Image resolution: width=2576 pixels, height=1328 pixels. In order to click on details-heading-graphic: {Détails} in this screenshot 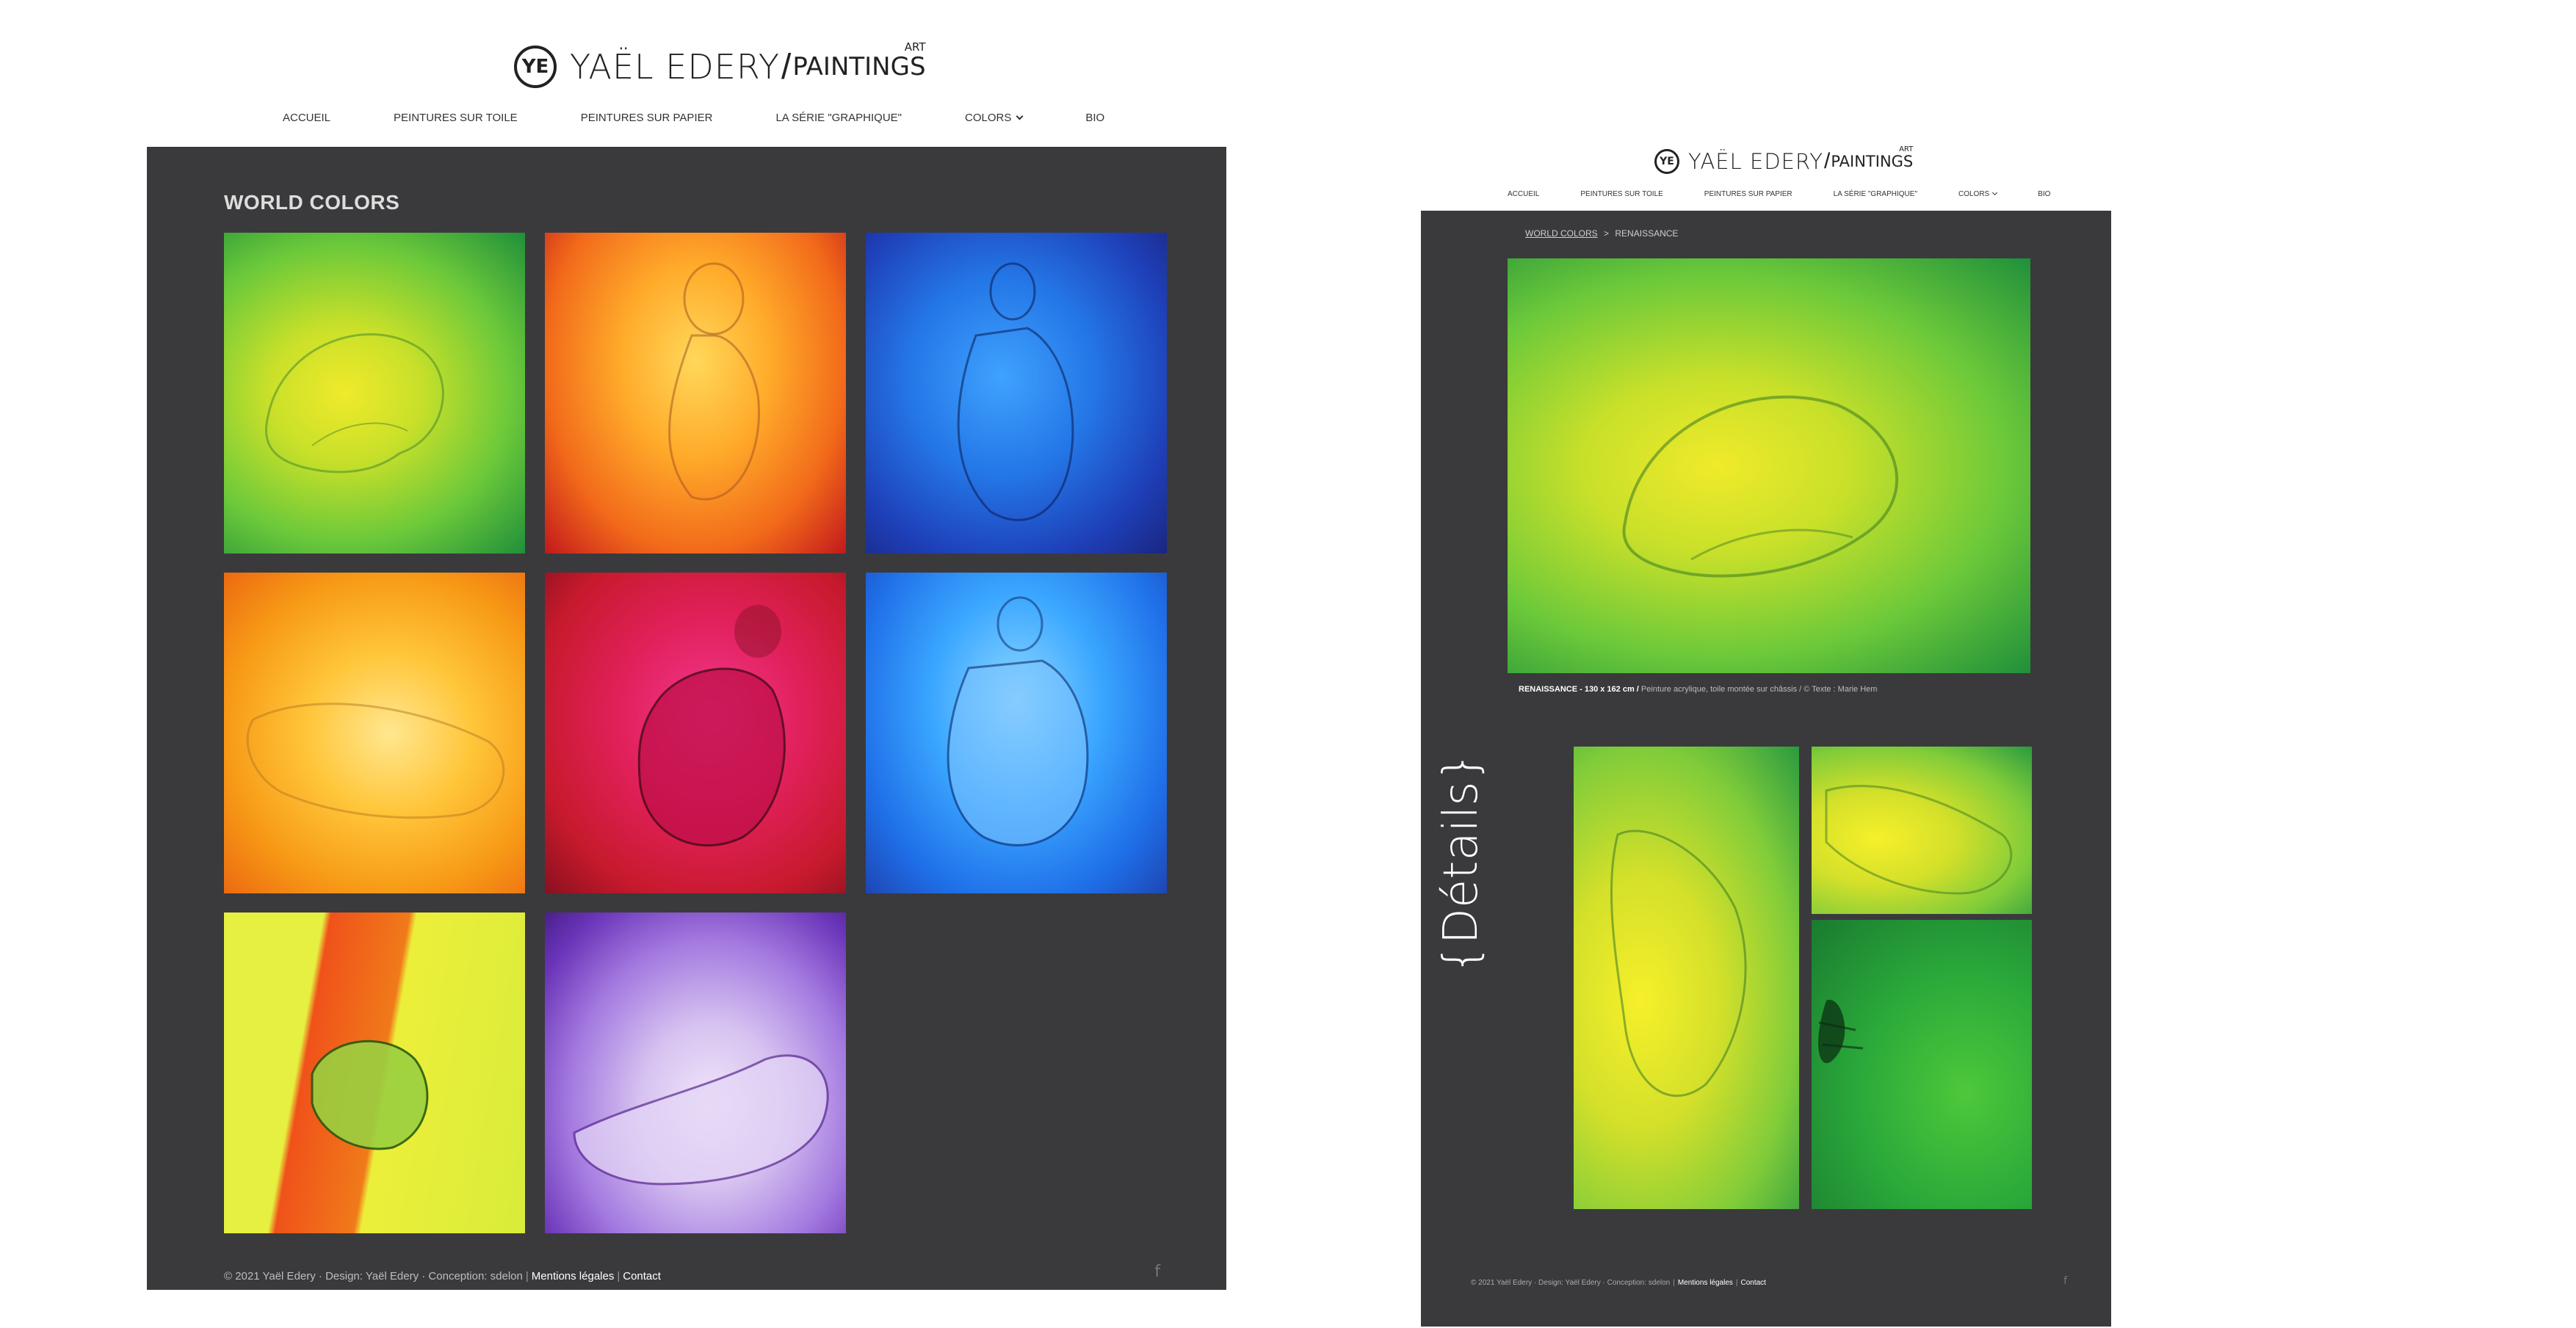, I will do `click(1461, 863)`.